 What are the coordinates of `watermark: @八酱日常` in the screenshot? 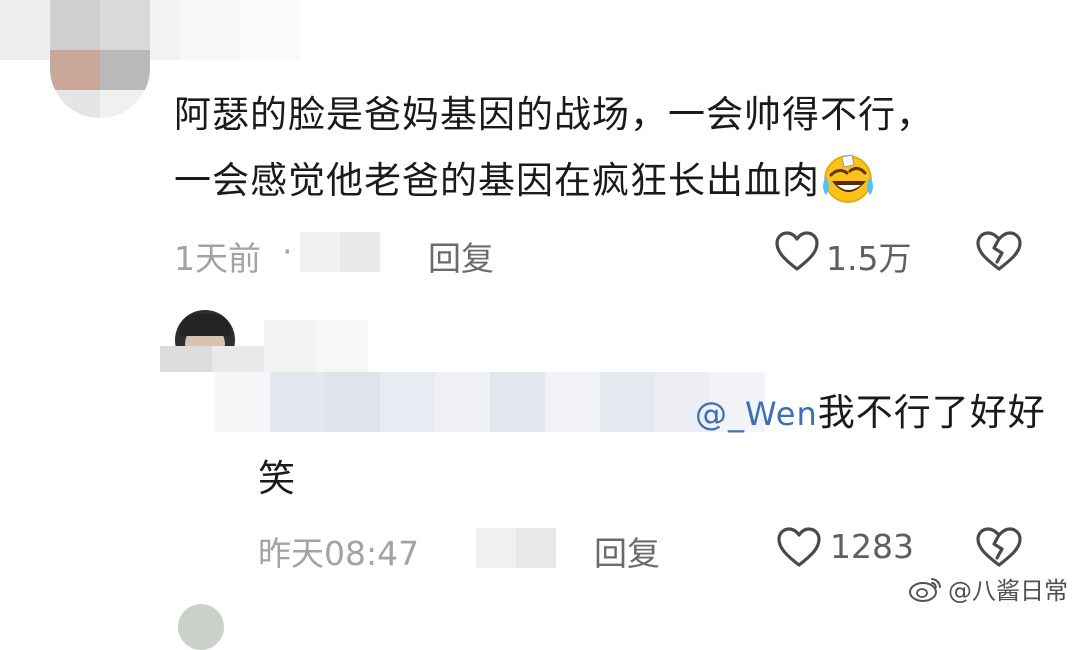 It's located at (988, 588).